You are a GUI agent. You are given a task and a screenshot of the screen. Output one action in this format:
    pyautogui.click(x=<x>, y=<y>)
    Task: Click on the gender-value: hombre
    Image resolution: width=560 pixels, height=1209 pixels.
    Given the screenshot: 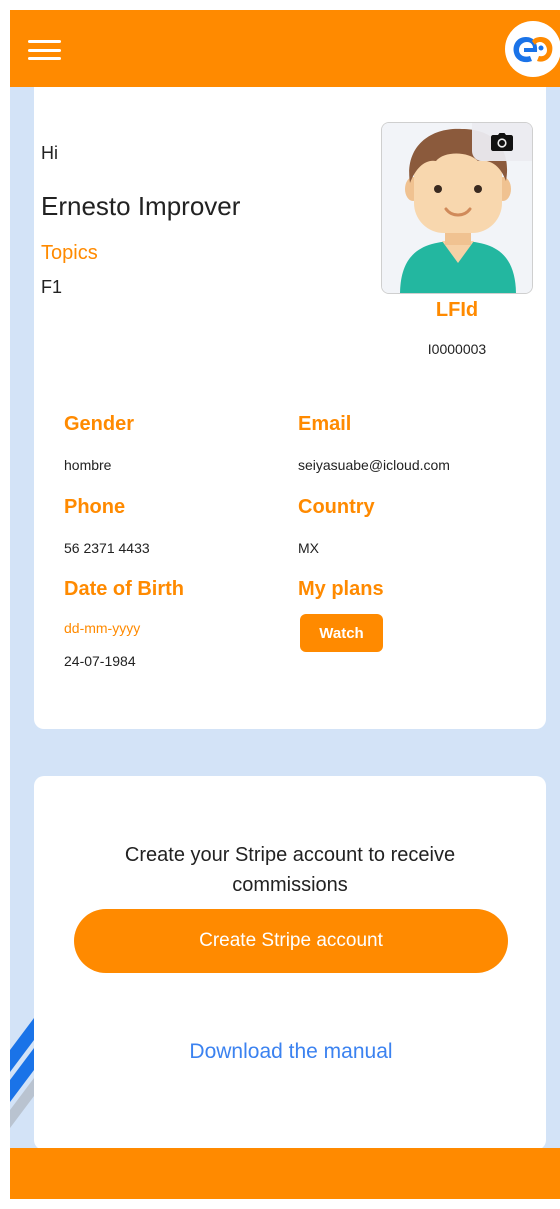 What is the action you would take?
    pyautogui.click(x=88, y=465)
    